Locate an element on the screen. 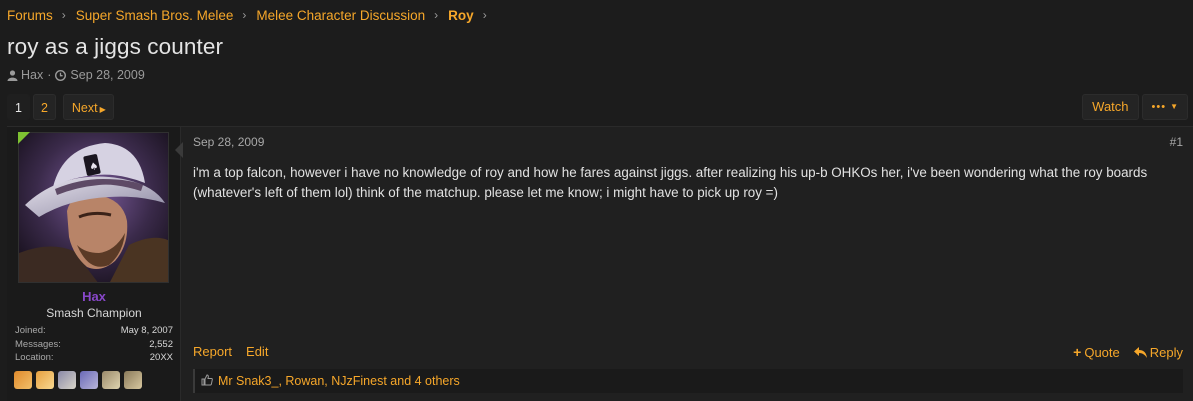  post-number: #1 is located at coordinates (1176, 142).